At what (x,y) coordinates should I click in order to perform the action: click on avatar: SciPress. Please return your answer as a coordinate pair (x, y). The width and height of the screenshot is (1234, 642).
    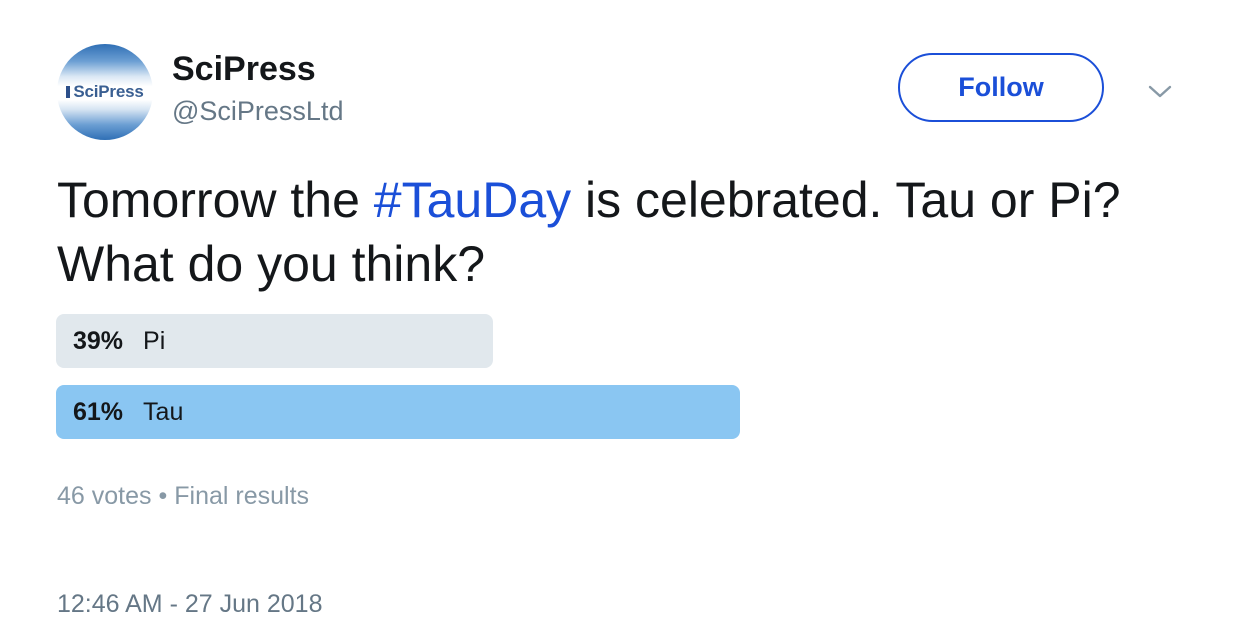
    Looking at the image, I should click on (105, 92).